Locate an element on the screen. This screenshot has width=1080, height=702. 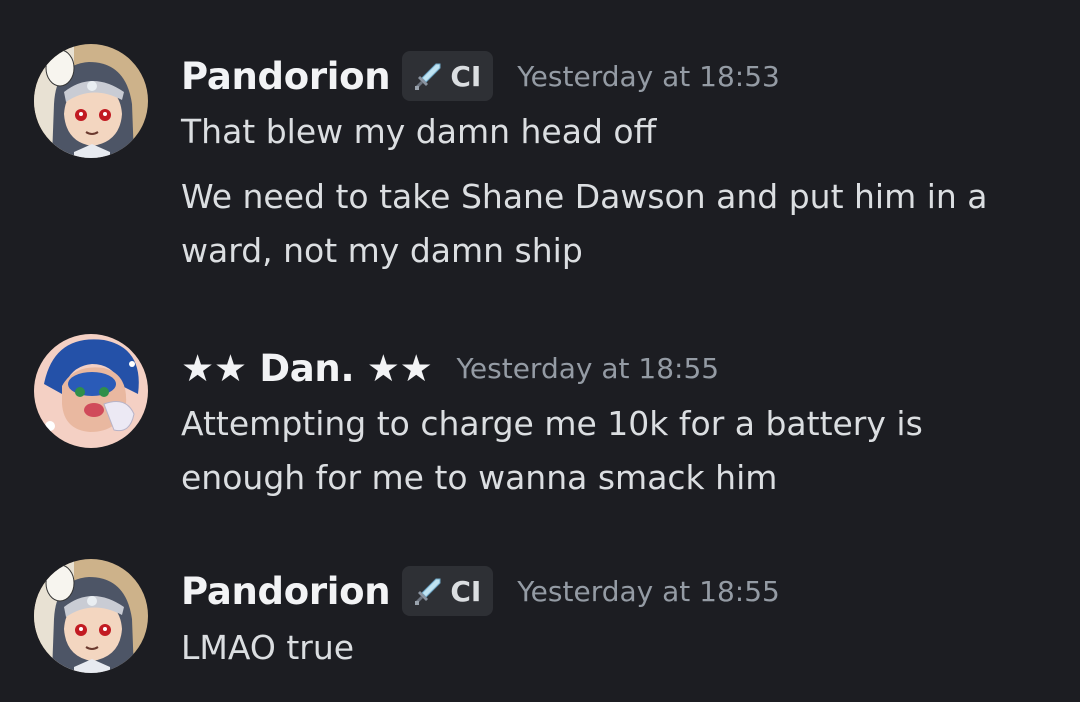
timestamp: Yesterday at 18:53 is located at coordinates (648, 76).